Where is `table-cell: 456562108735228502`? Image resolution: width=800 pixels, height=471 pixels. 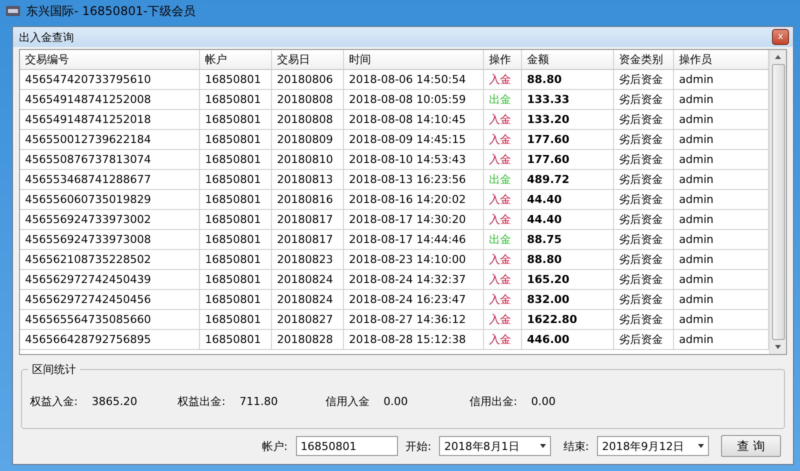
table-cell: 456562108735228502 is located at coordinates (110, 259).